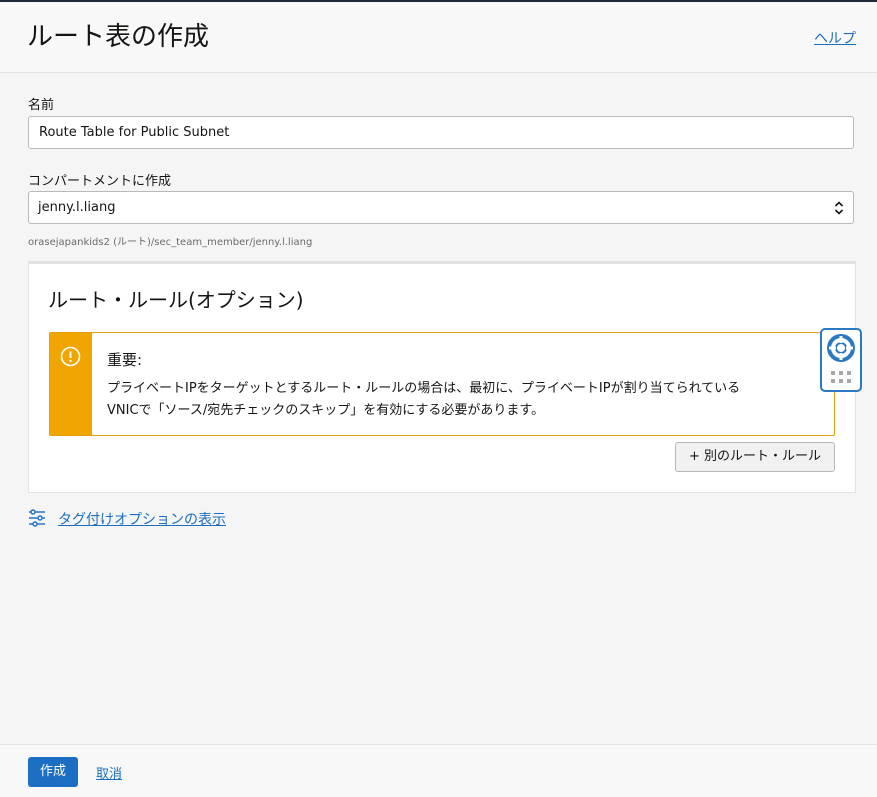  Describe the element at coordinates (125, 360) in the screenshot. I see `notice-title: 重要:` at that location.